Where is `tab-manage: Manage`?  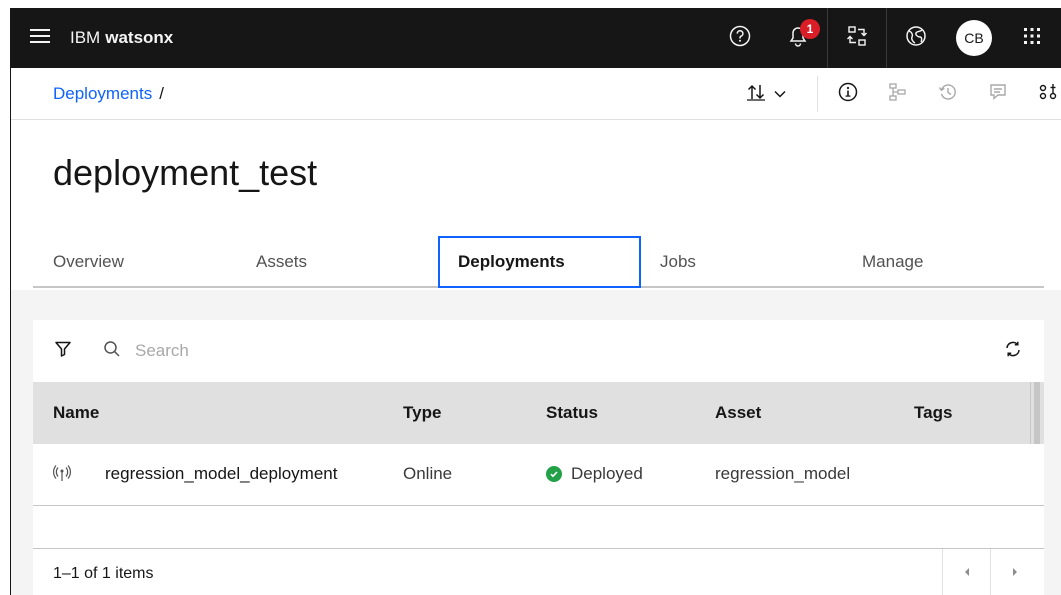 tab-manage: Manage is located at coordinates (892, 262).